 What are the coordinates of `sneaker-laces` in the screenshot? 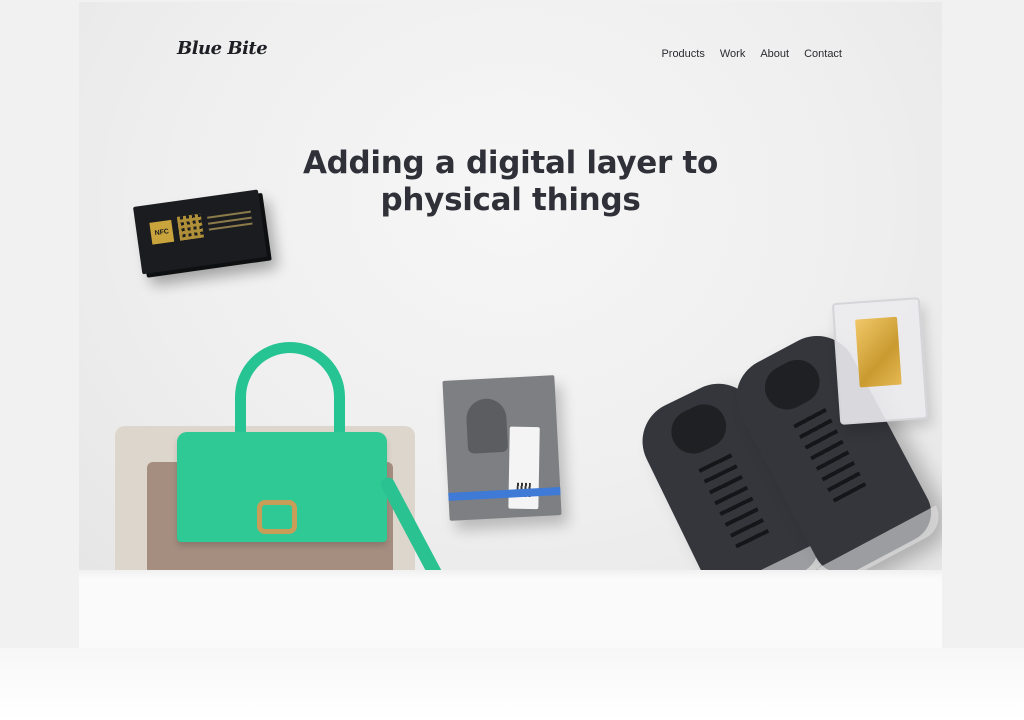 It's located at (733, 500).